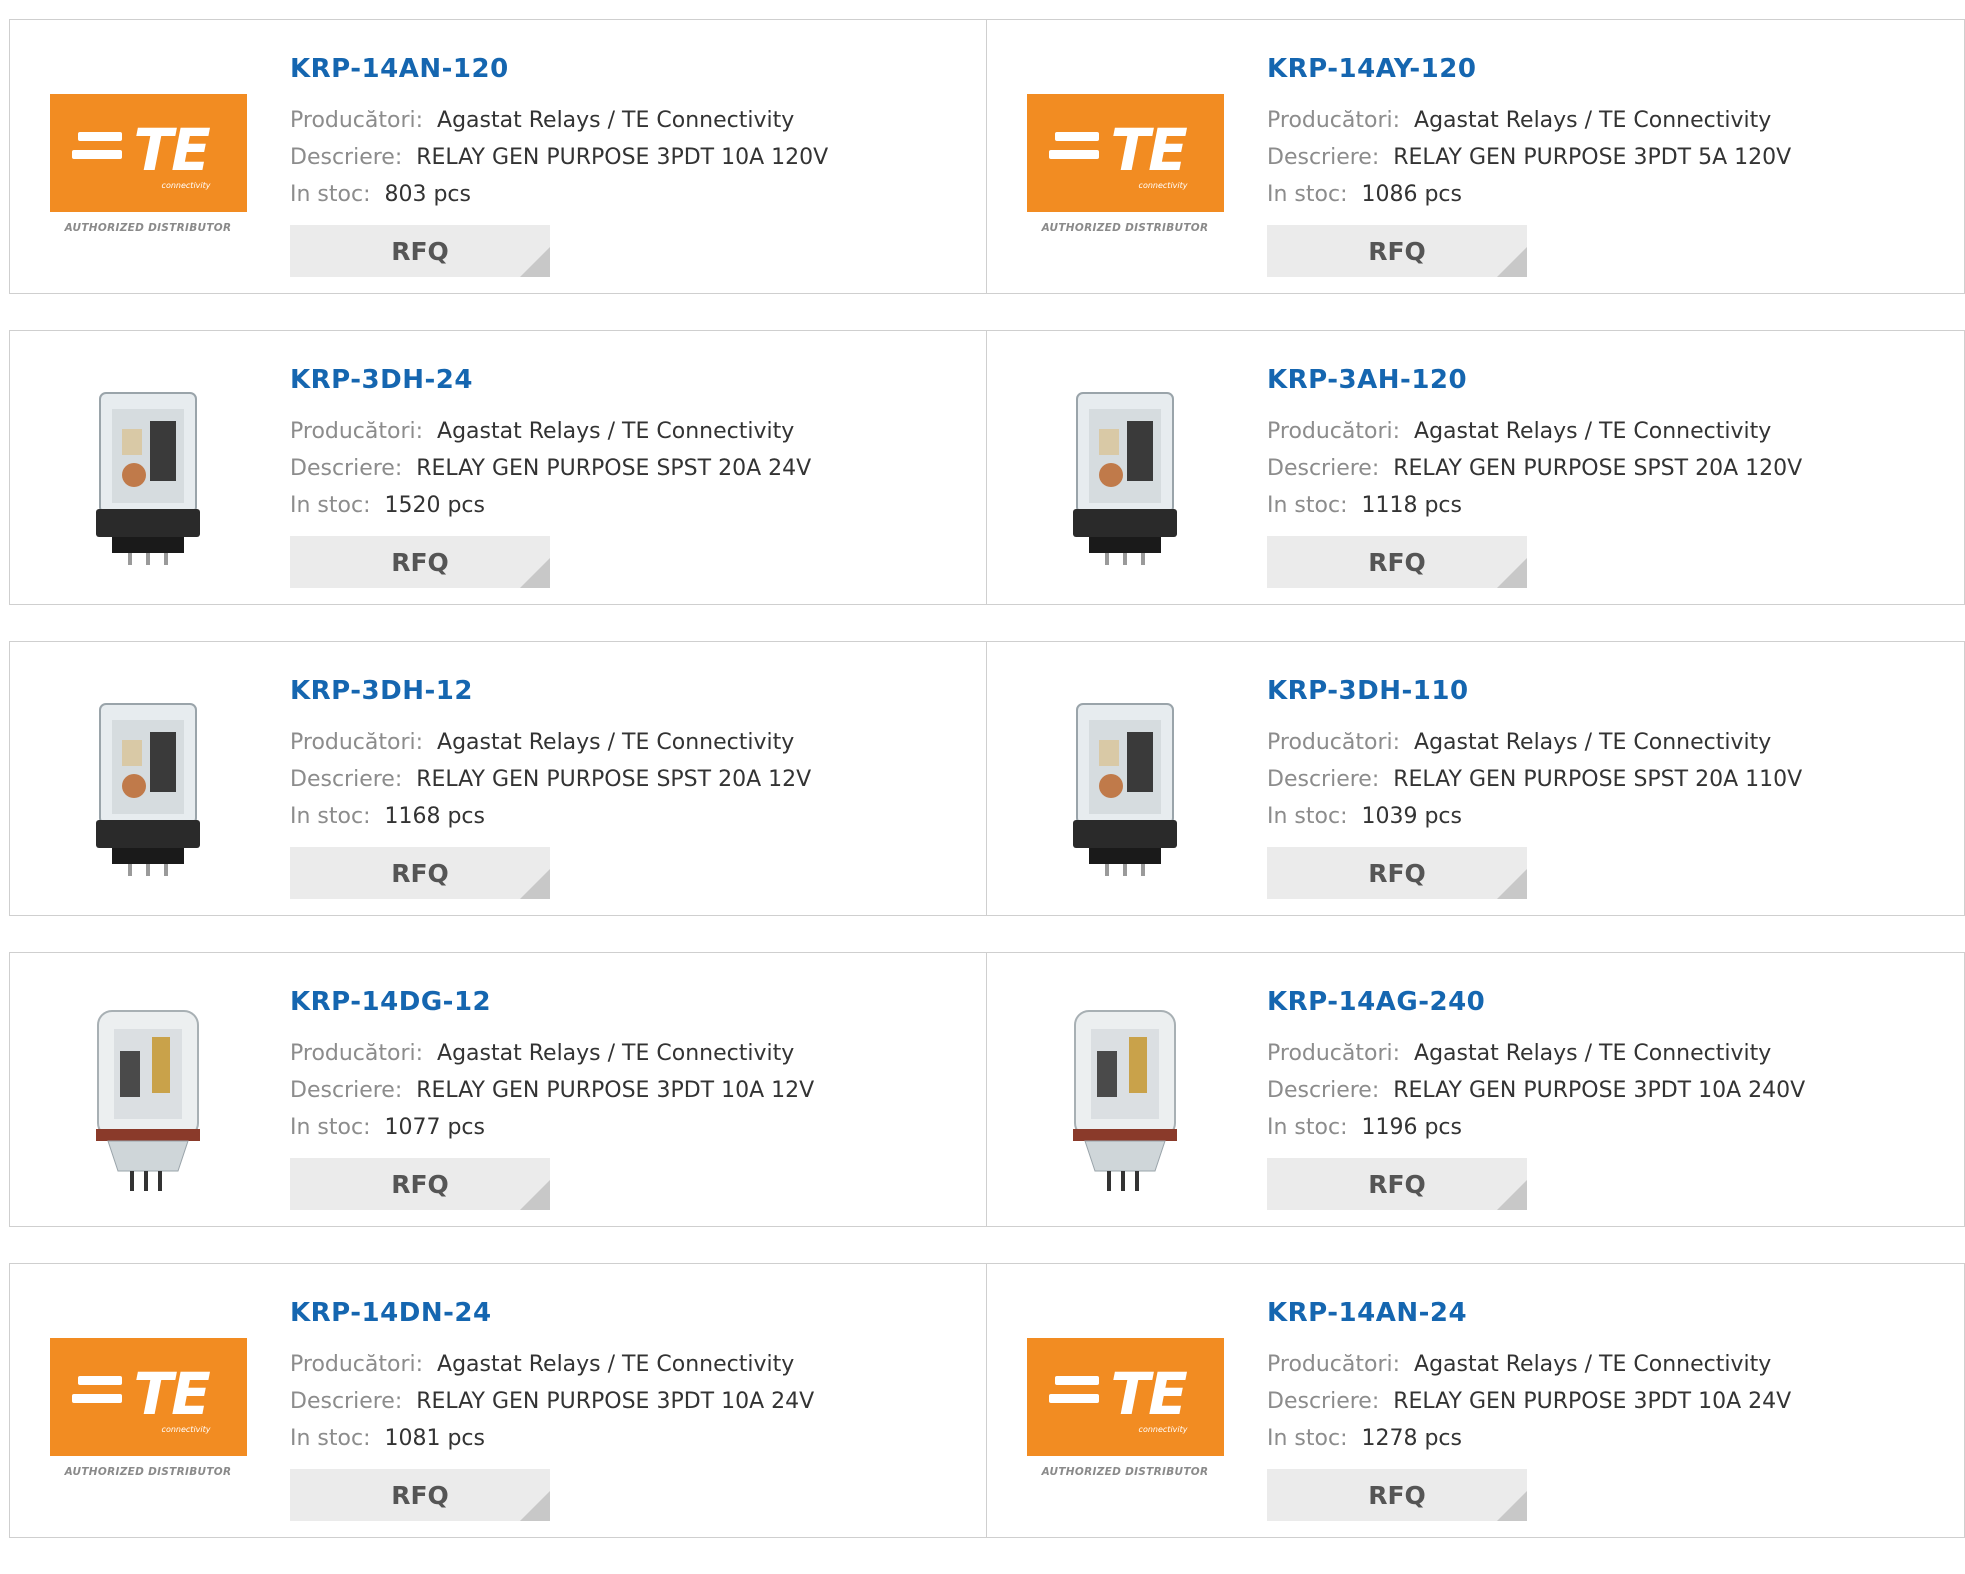 Image resolution: width=1965 pixels, height=1574 pixels. I want to click on product-part-link: KRP-14DG-12, so click(552, 1002).